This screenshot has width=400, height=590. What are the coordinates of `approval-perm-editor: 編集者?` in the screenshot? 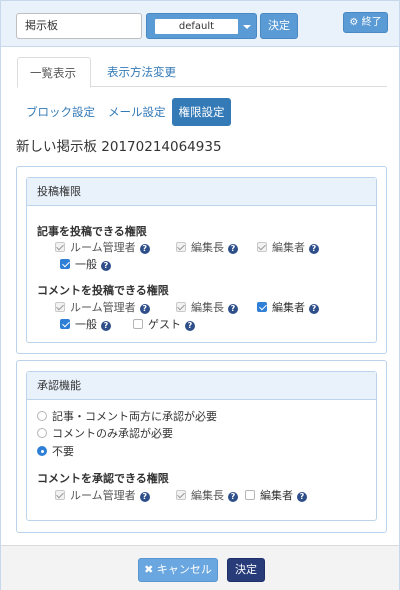 It's located at (276, 496).